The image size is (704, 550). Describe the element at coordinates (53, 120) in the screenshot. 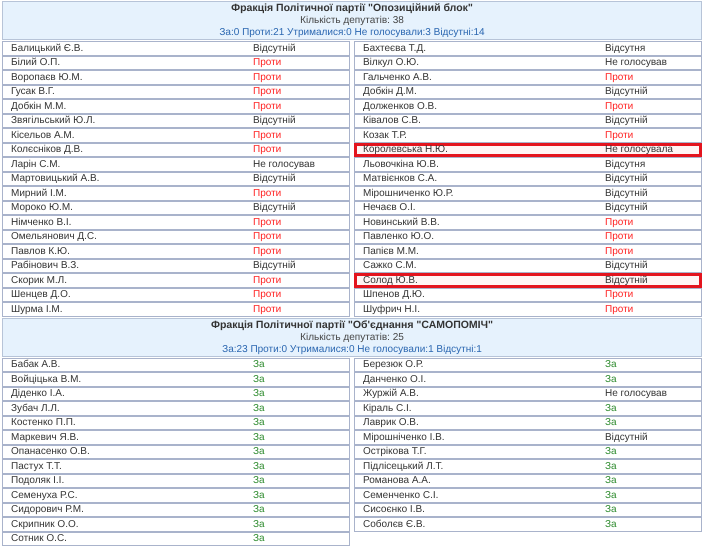

I see `deputy-name: Звягільський Ю.Л.` at that location.